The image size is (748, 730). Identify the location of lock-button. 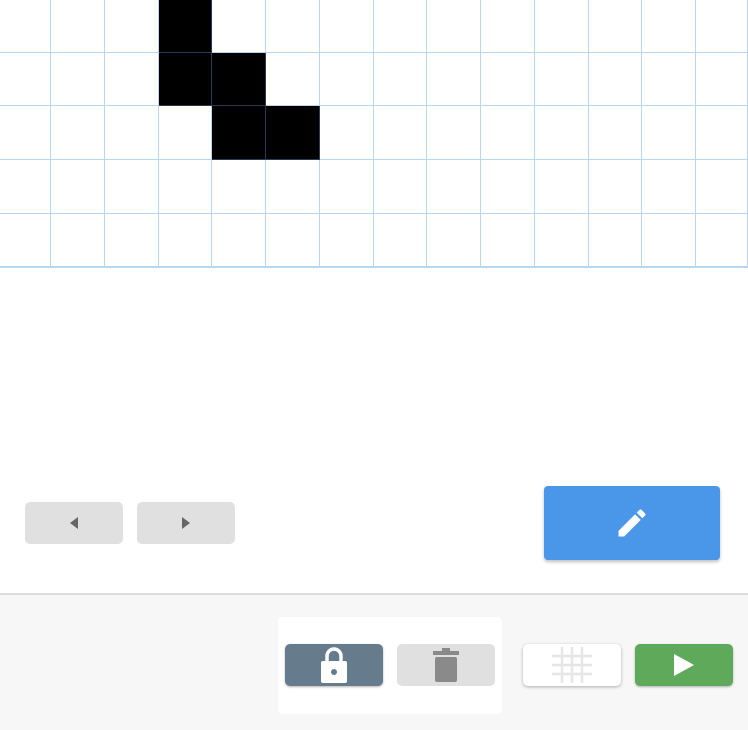
(334, 665).